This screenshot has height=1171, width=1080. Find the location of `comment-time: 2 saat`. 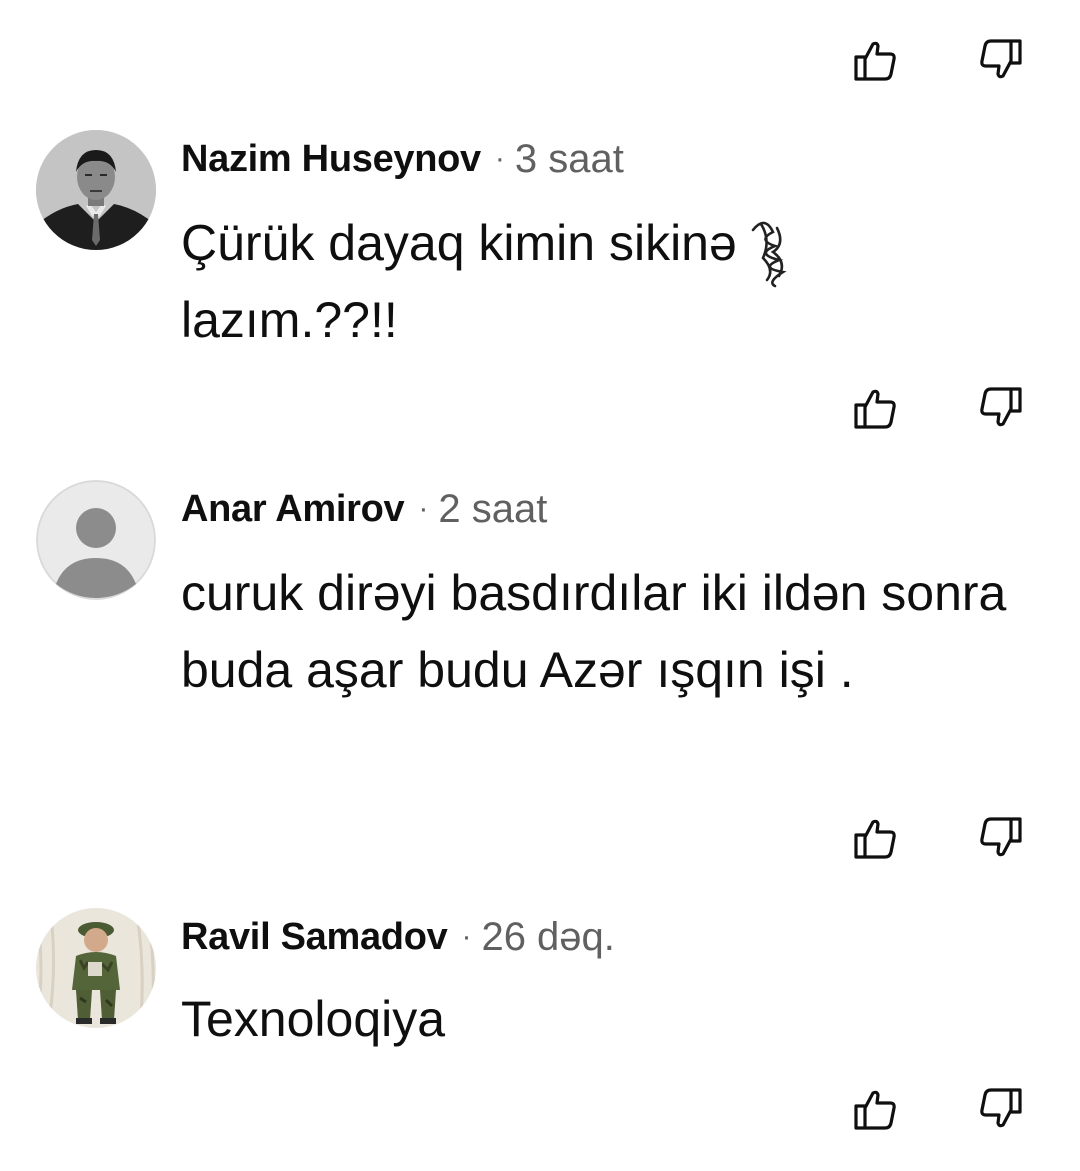

comment-time: 2 saat is located at coordinates (493, 508).